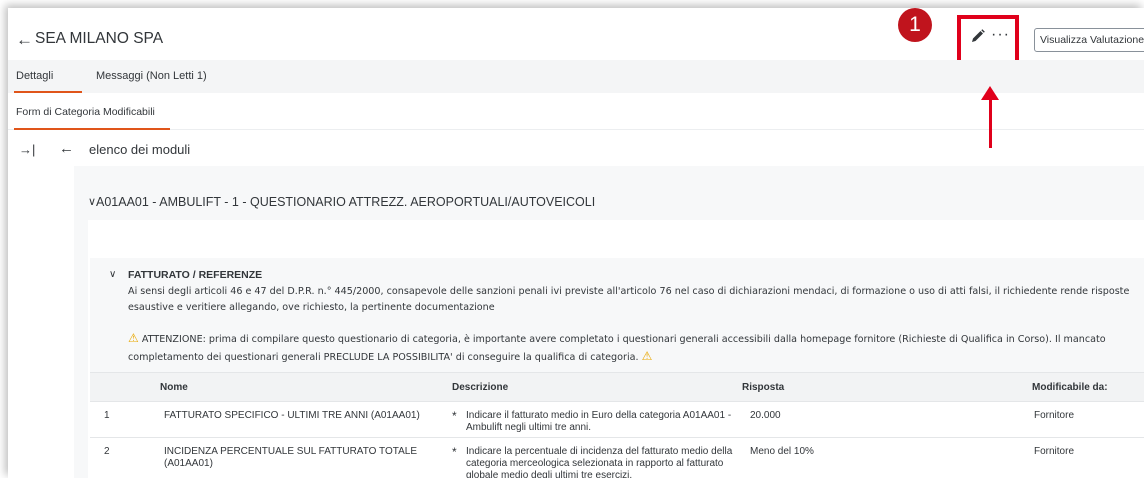  What do you see at coordinates (765, 415) in the screenshot?
I see `row-risposta: 20.000` at bounding box center [765, 415].